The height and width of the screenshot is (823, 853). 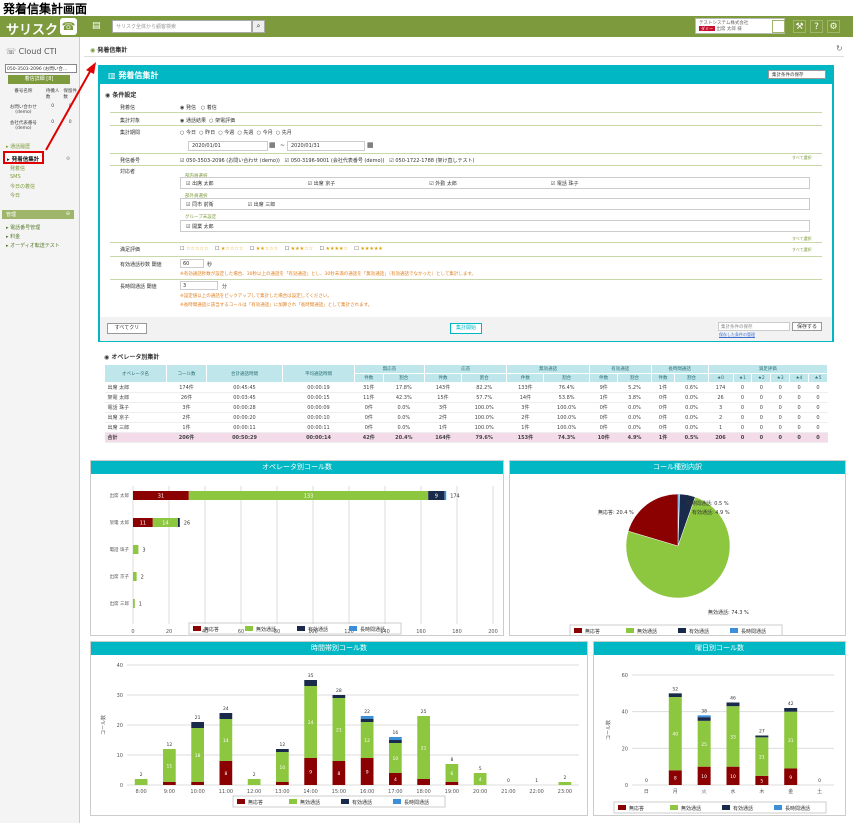 I want to click on clear-all-button: すべてクリ, so click(x=127, y=328).